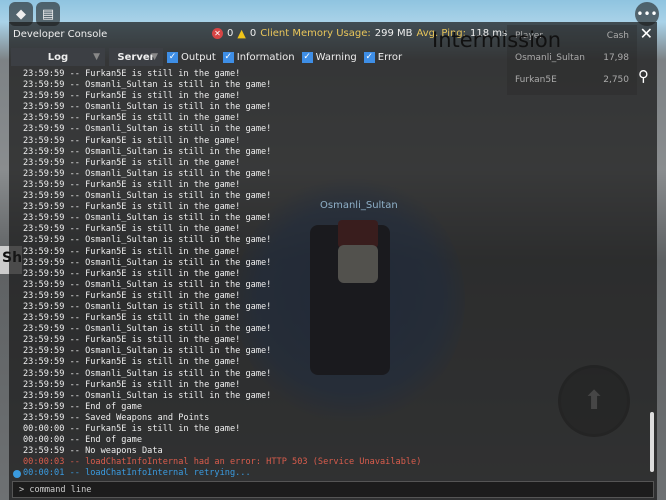 This screenshot has width=666, height=500. What do you see at coordinates (572, 80) in the screenshot?
I see `leaderboard-row: Furkan5E 2,750` at bounding box center [572, 80].